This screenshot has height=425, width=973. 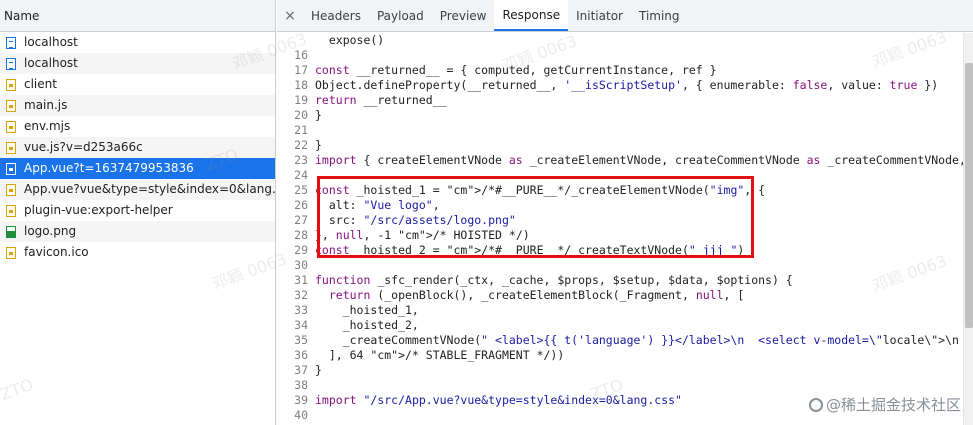 What do you see at coordinates (137, 231) in the screenshot?
I see `file-list-item: logo.png` at bounding box center [137, 231].